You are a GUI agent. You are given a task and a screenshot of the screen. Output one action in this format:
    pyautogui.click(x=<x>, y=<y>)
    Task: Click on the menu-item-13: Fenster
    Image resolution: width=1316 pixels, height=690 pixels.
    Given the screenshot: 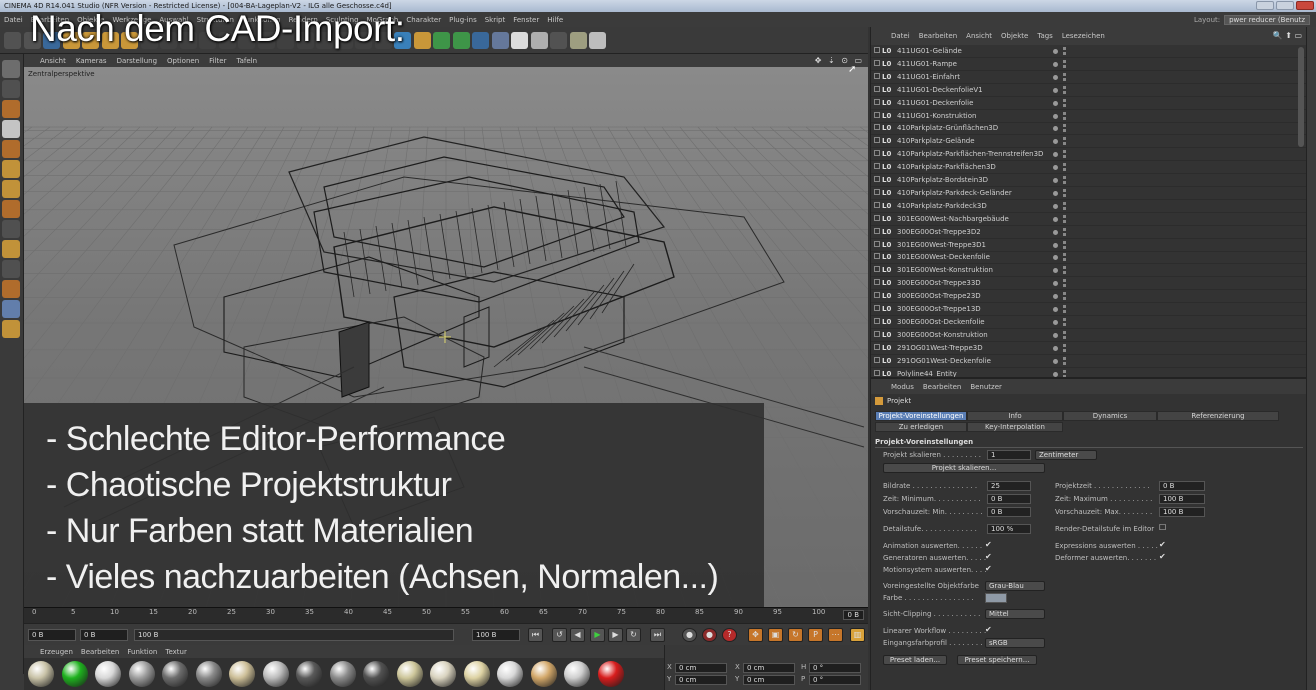 What is the action you would take?
    pyautogui.click(x=526, y=20)
    